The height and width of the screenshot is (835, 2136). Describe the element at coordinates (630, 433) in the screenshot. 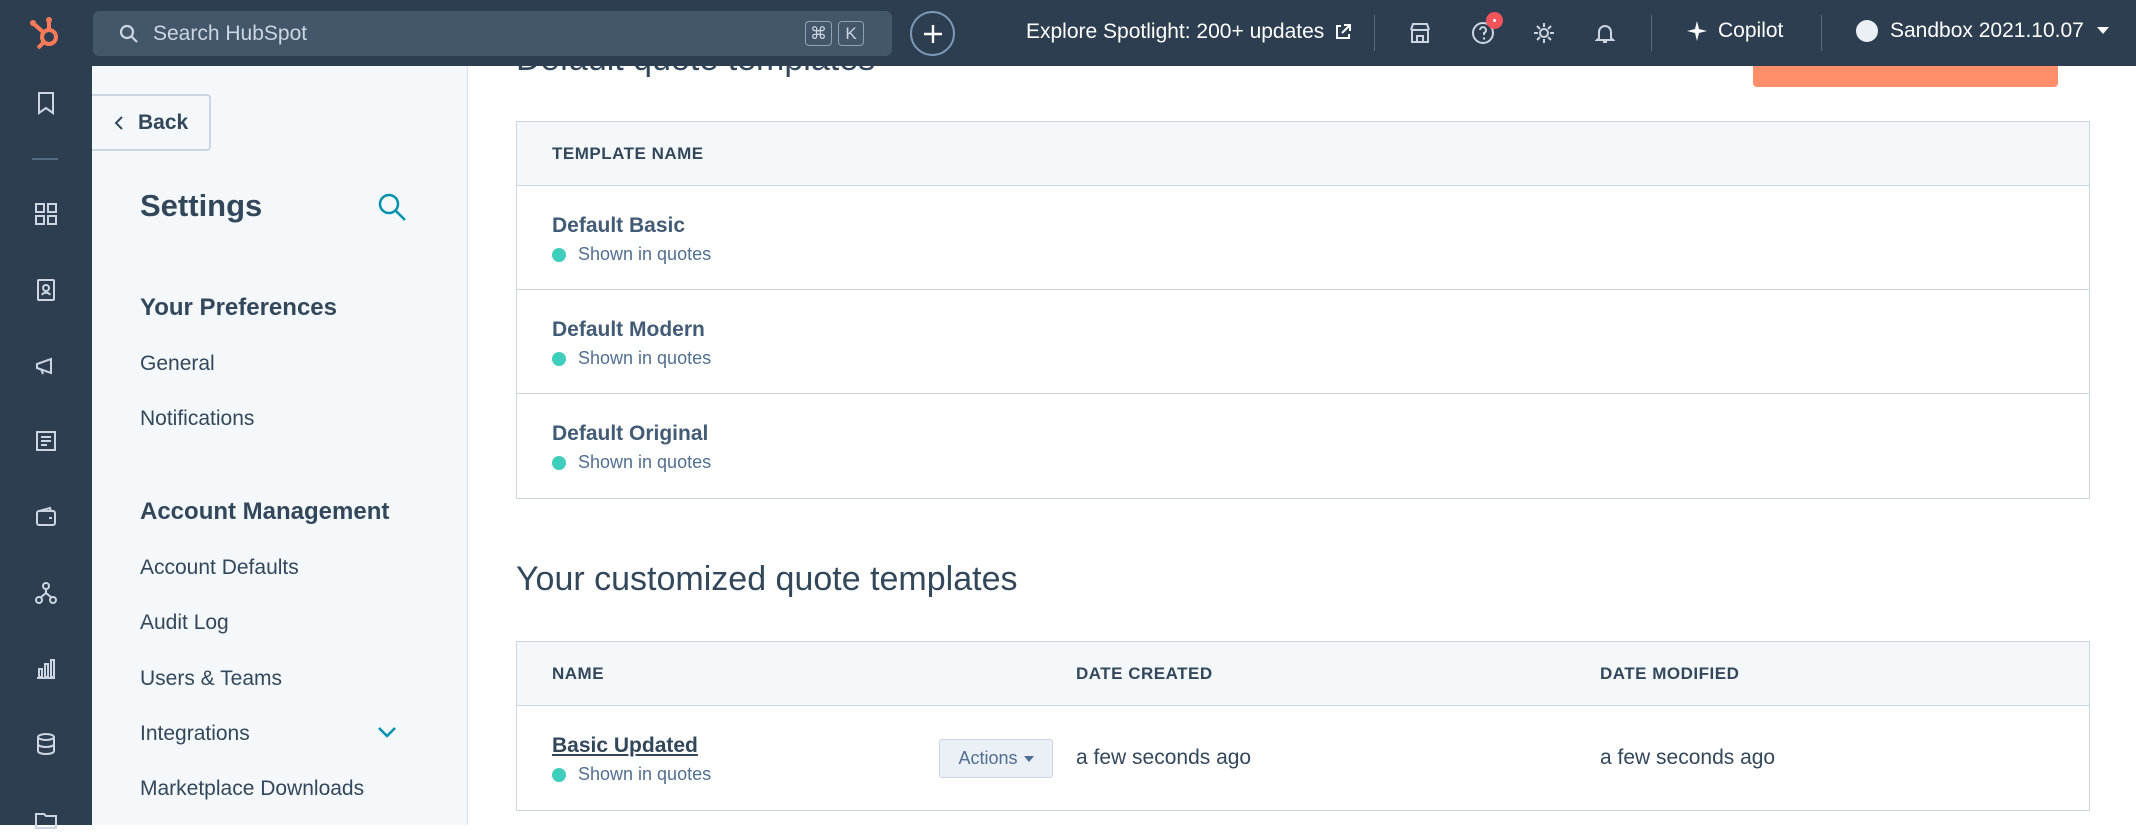

I see `template-name: Default Original` at that location.